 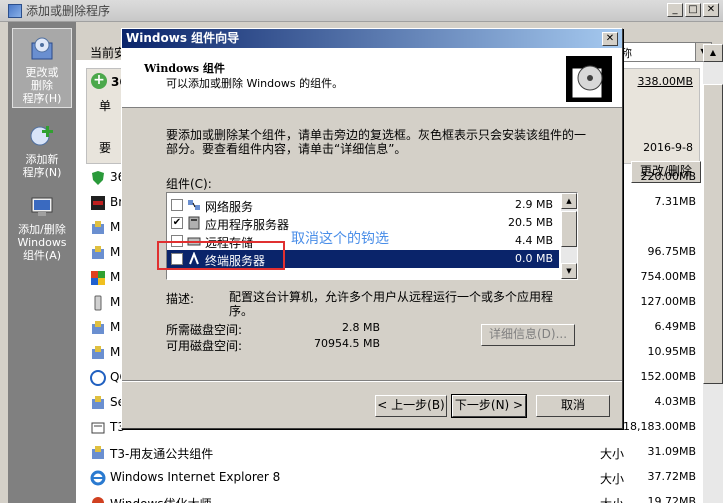 I want to click on cancel-button: 取消, so click(x=573, y=406).